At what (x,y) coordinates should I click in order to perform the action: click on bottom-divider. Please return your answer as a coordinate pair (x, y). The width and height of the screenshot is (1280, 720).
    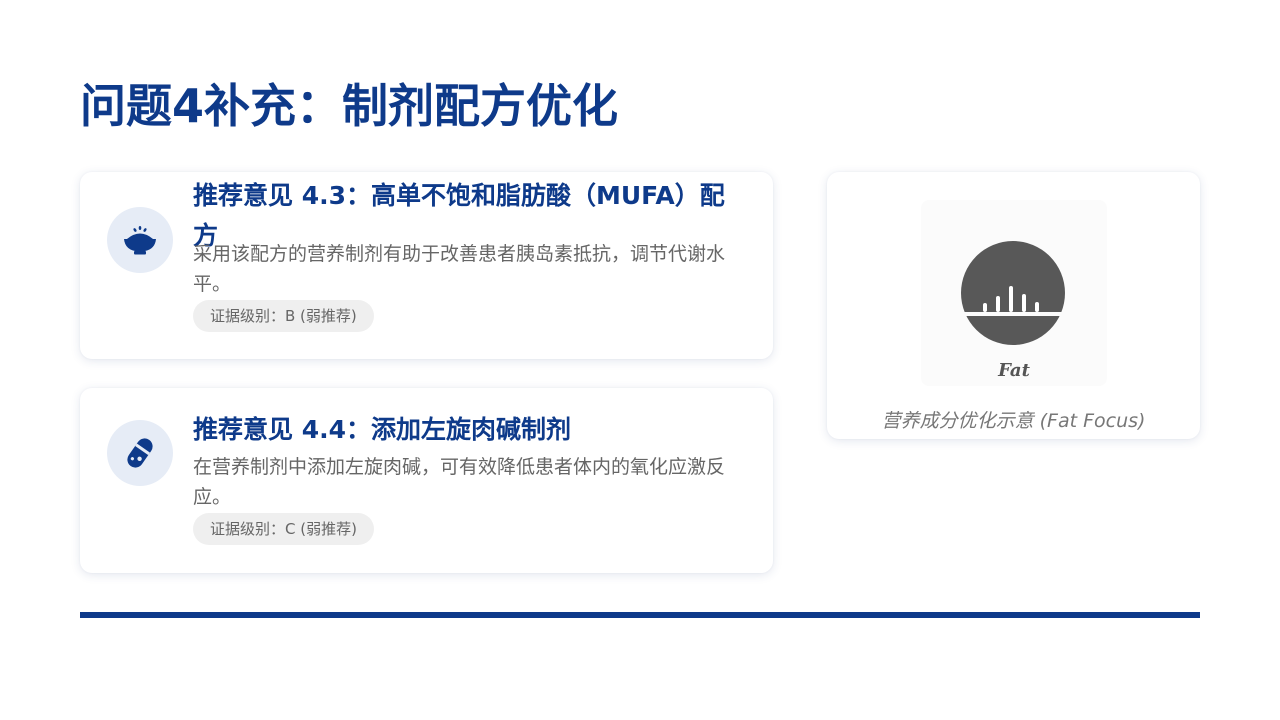
    Looking at the image, I should click on (640, 615).